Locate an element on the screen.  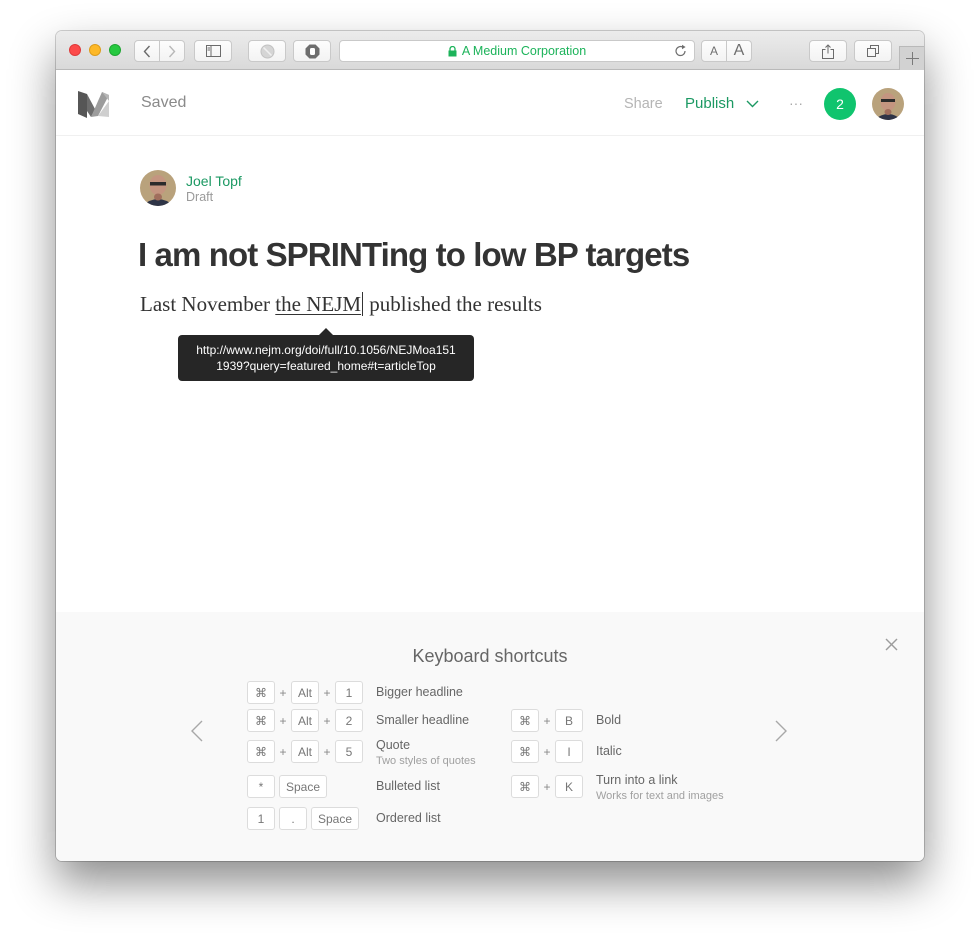
blocked-icon is located at coordinates (267, 51).